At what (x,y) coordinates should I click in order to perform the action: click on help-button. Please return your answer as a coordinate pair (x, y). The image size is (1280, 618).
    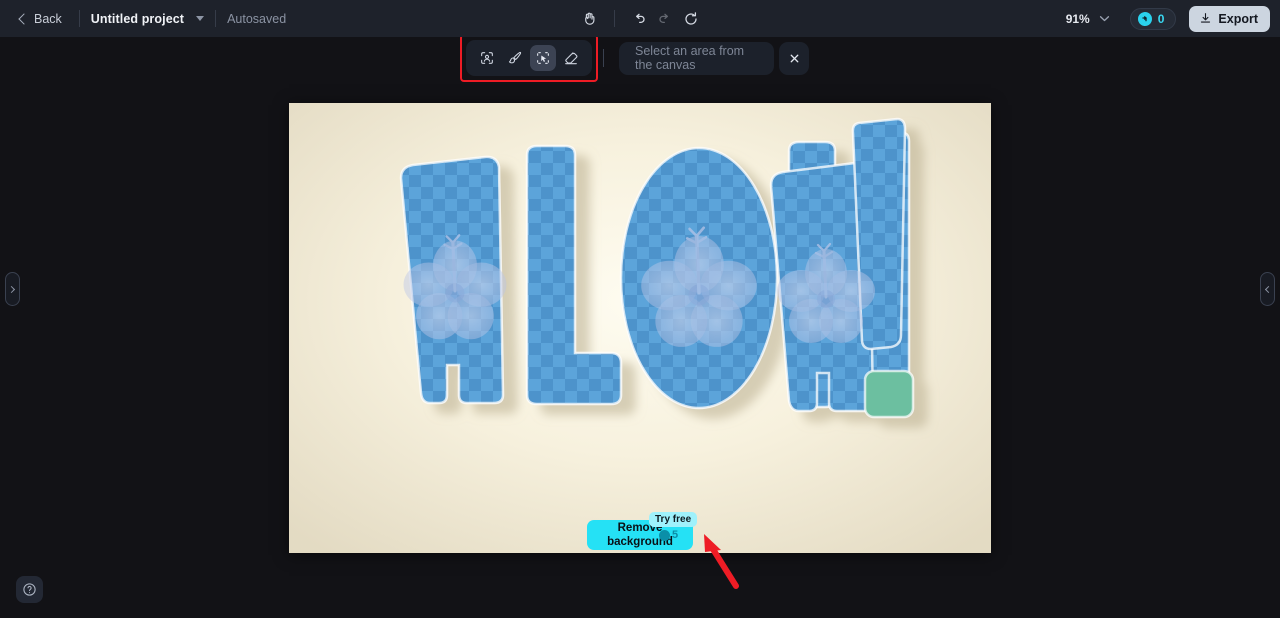
    Looking at the image, I should click on (29, 589).